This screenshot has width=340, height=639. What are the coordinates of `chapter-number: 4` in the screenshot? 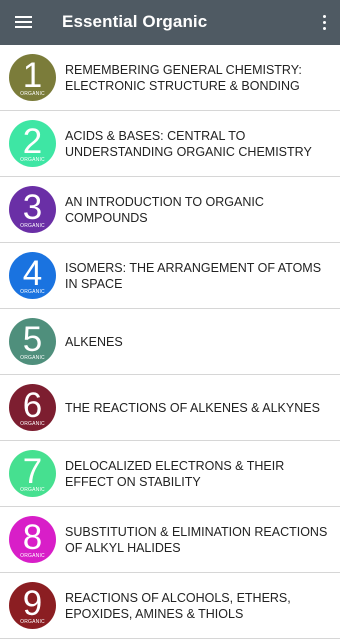 It's located at (32, 273).